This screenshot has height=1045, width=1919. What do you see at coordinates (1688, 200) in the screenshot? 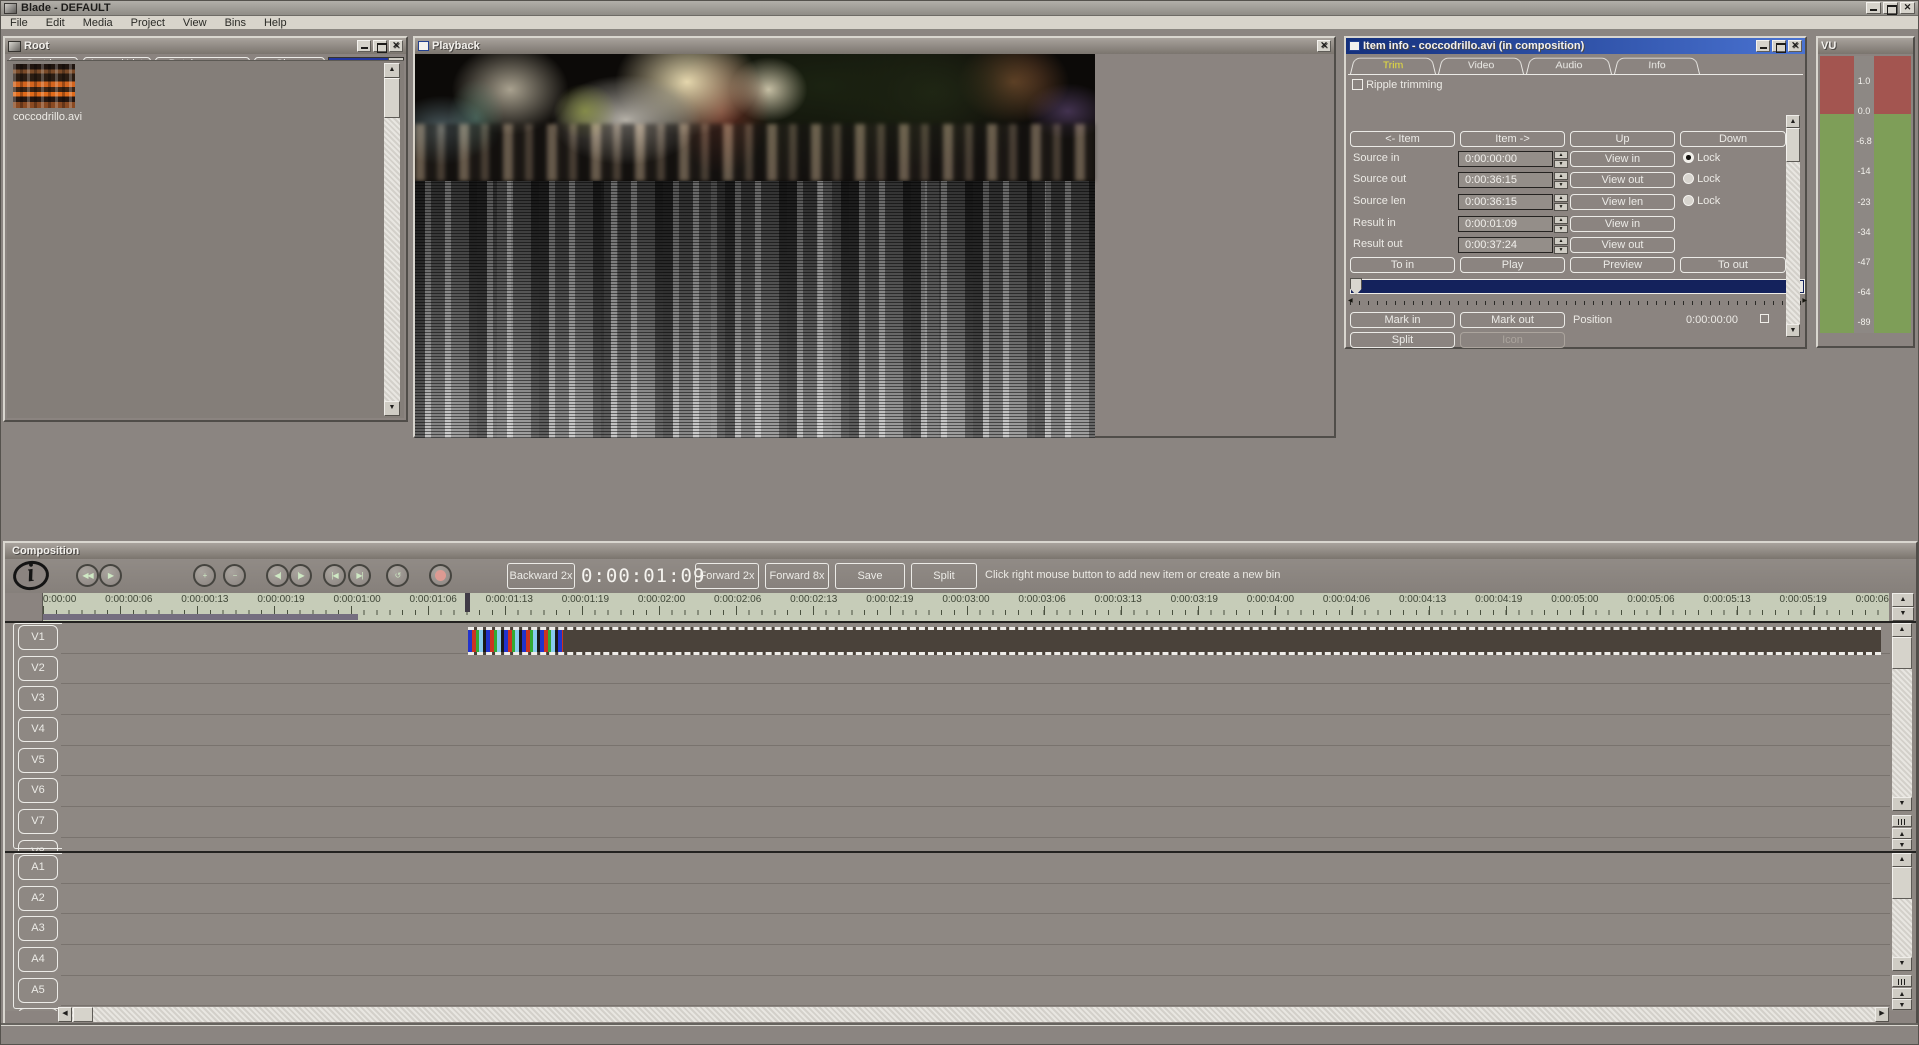
I see `lock-radio-source-len` at bounding box center [1688, 200].